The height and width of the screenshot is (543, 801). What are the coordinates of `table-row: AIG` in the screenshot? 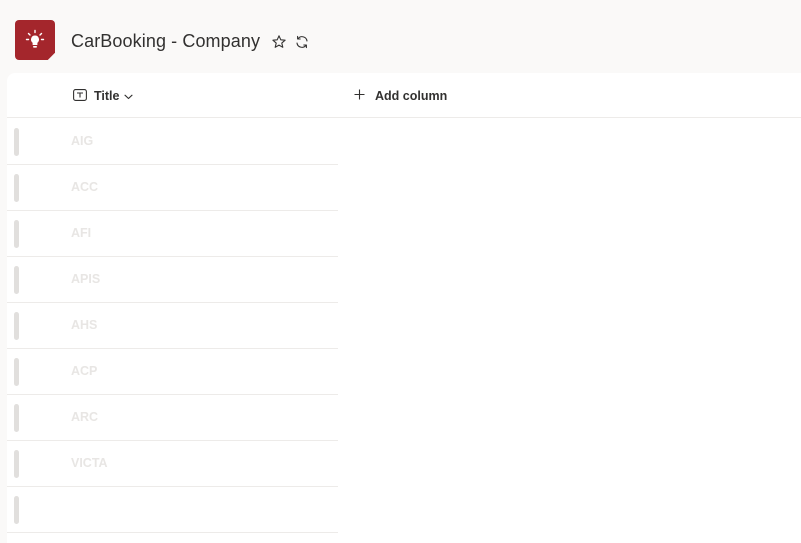 It's located at (172, 141).